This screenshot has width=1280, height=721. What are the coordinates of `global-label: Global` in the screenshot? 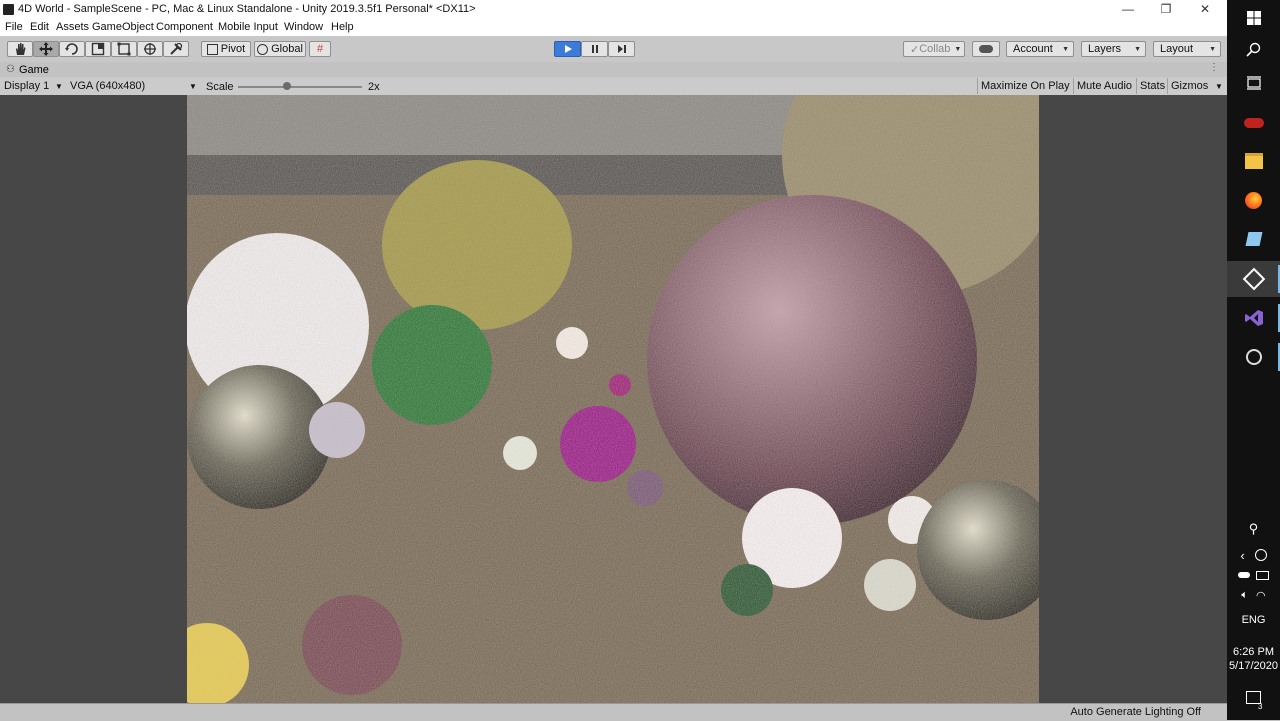 It's located at (287, 49).